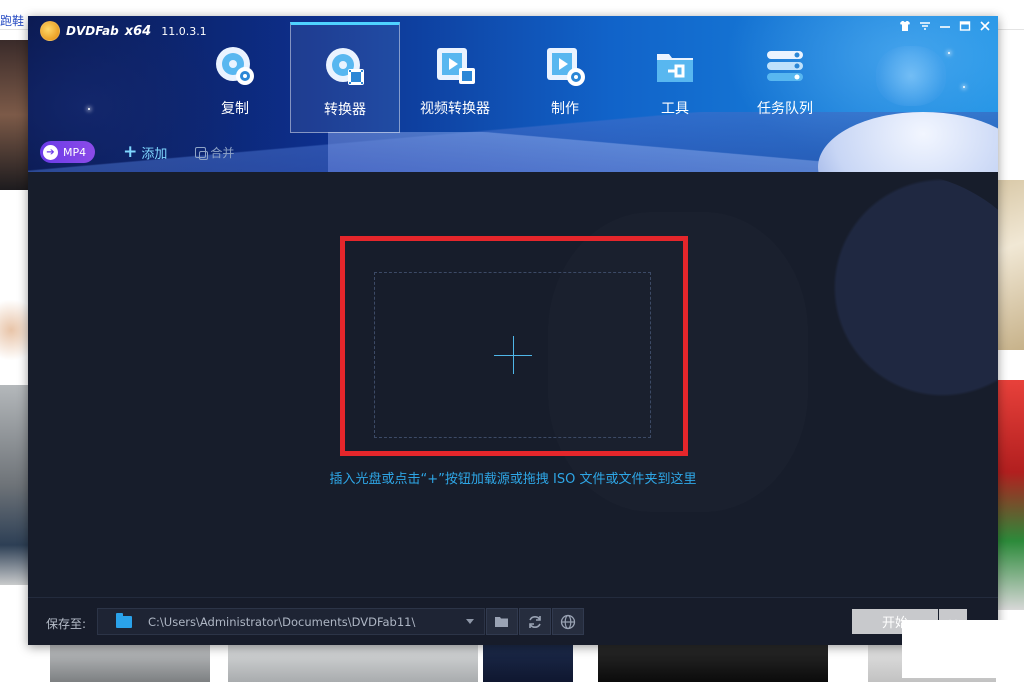 The image size is (1024, 682). What do you see at coordinates (235, 66) in the screenshot?
I see `disc-copy-icon` at bounding box center [235, 66].